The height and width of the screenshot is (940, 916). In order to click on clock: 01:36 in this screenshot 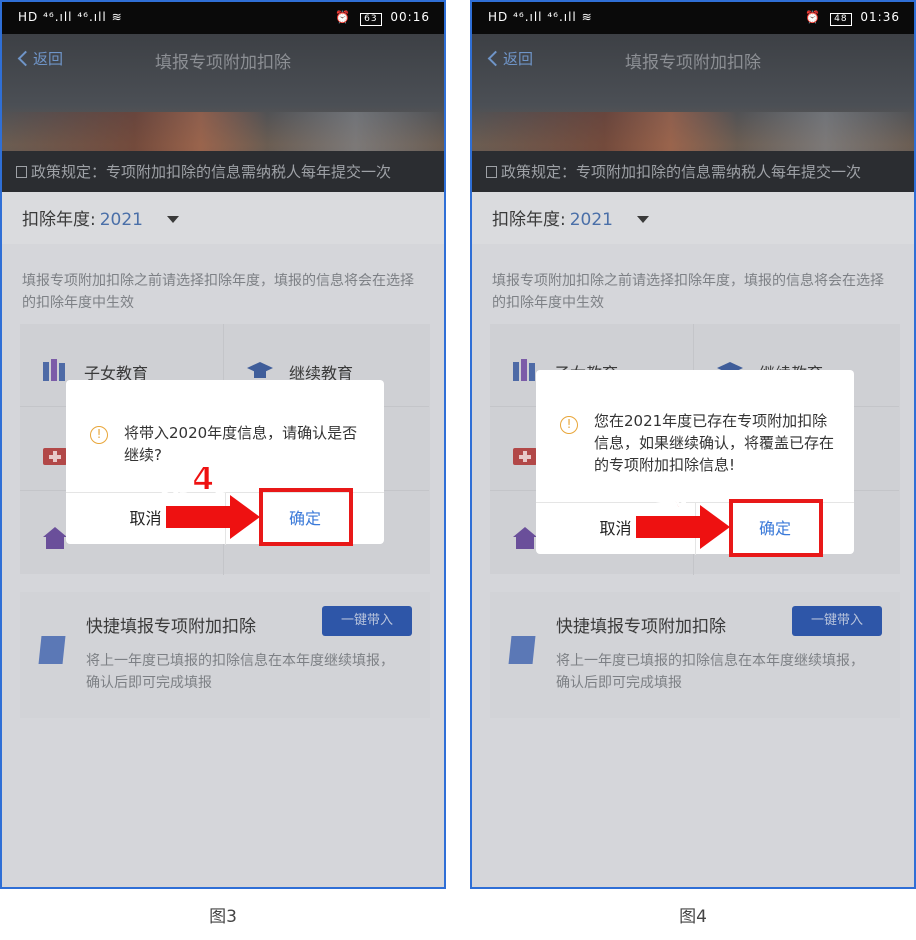, I will do `click(880, 17)`.